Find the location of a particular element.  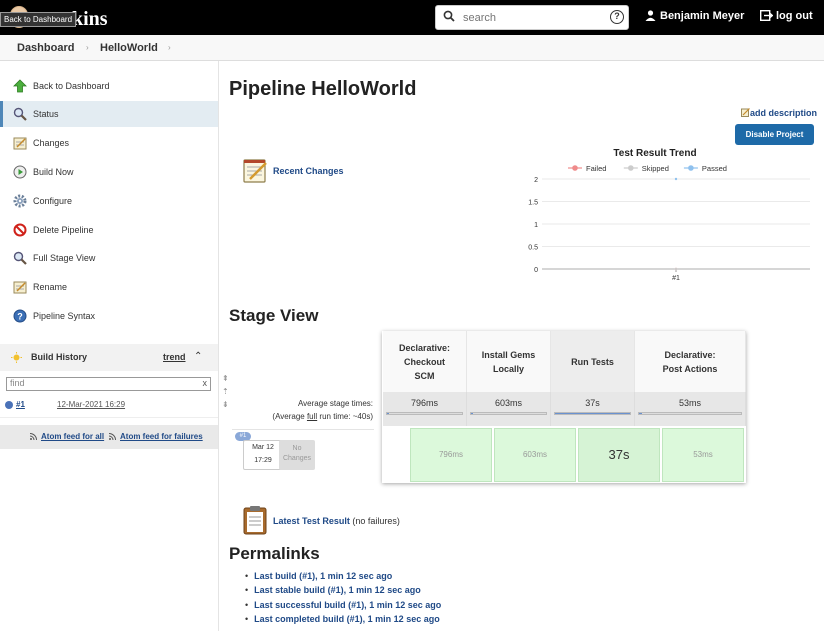

y-tick-label: 1.5 is located at coordinates (533, 203).